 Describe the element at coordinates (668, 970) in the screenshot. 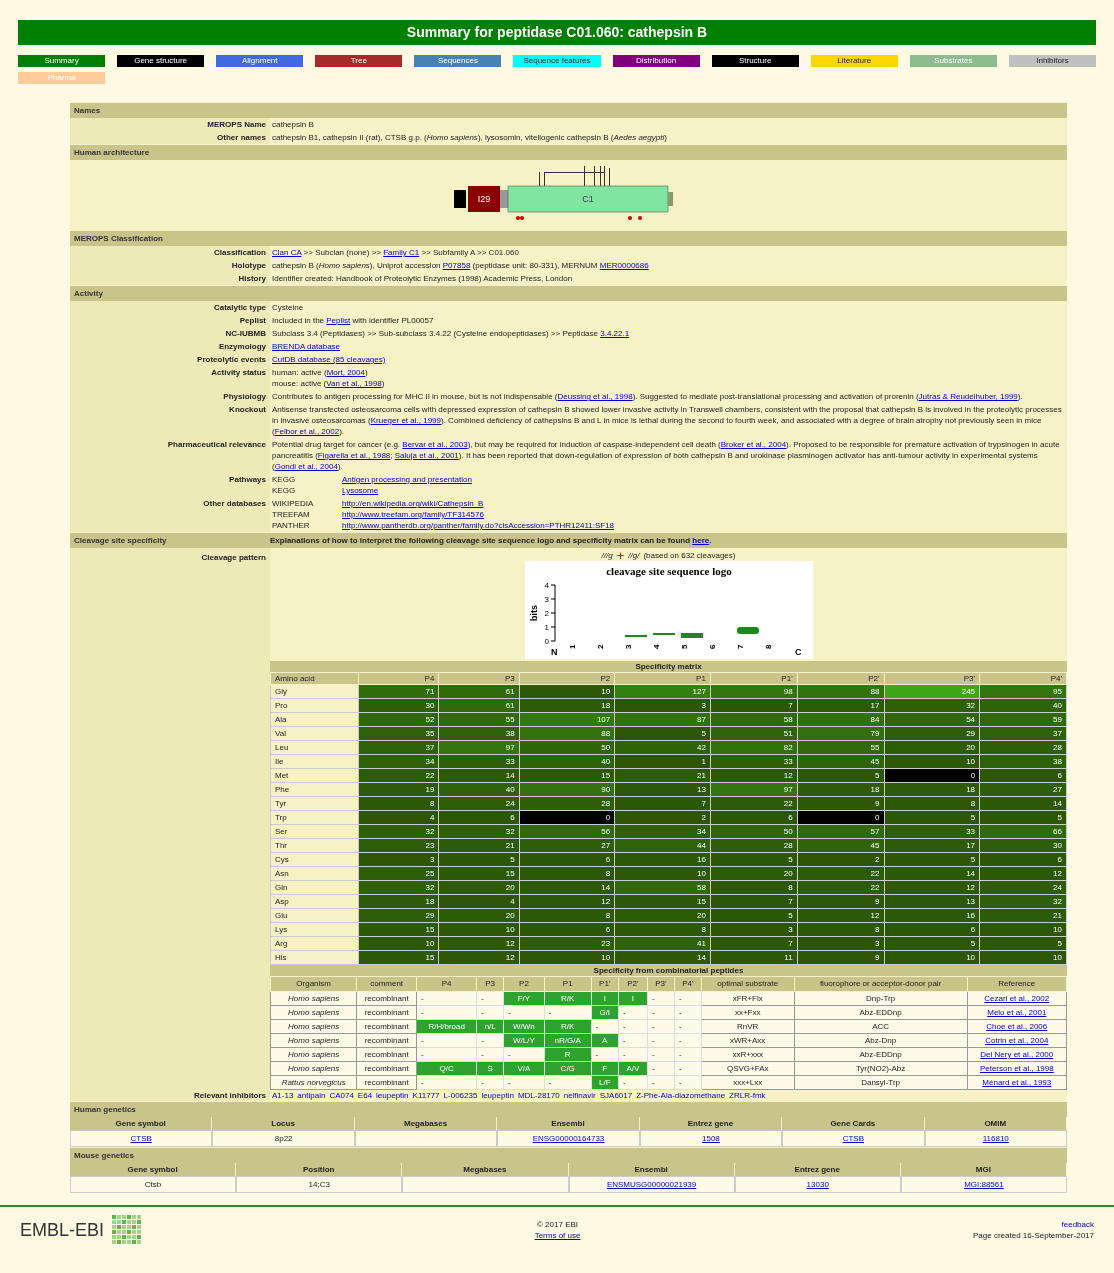

I see `table-title: Specificity from combinatorial peptides` at that location.